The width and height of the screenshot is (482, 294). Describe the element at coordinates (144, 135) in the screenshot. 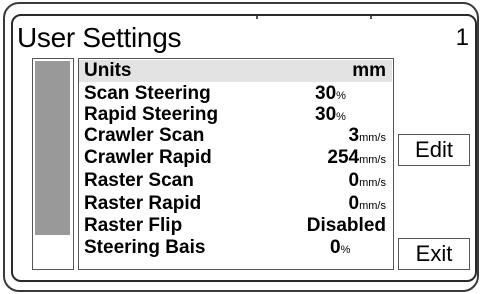

I see `setting-label: Crawler Scan` at that location.